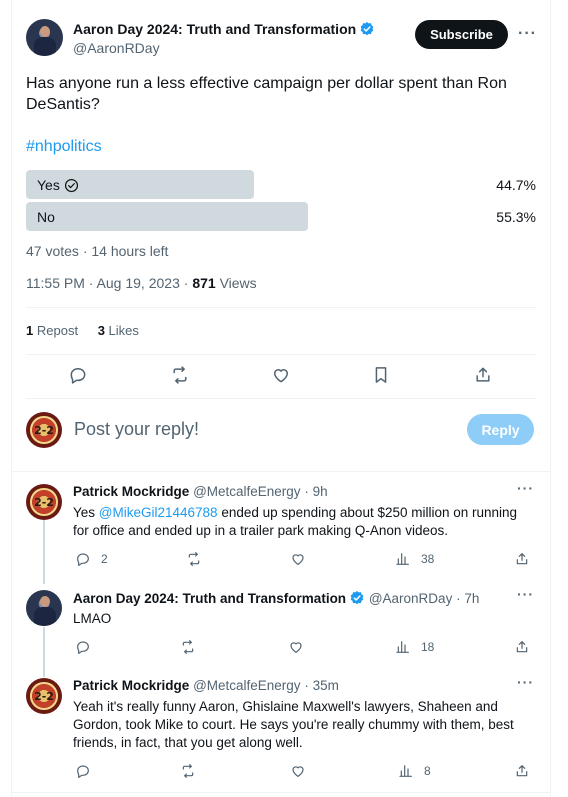 The width and height of the screenshot is (568, 797). I want to click on likes-stat: 3 Likes, so click(118, 330).